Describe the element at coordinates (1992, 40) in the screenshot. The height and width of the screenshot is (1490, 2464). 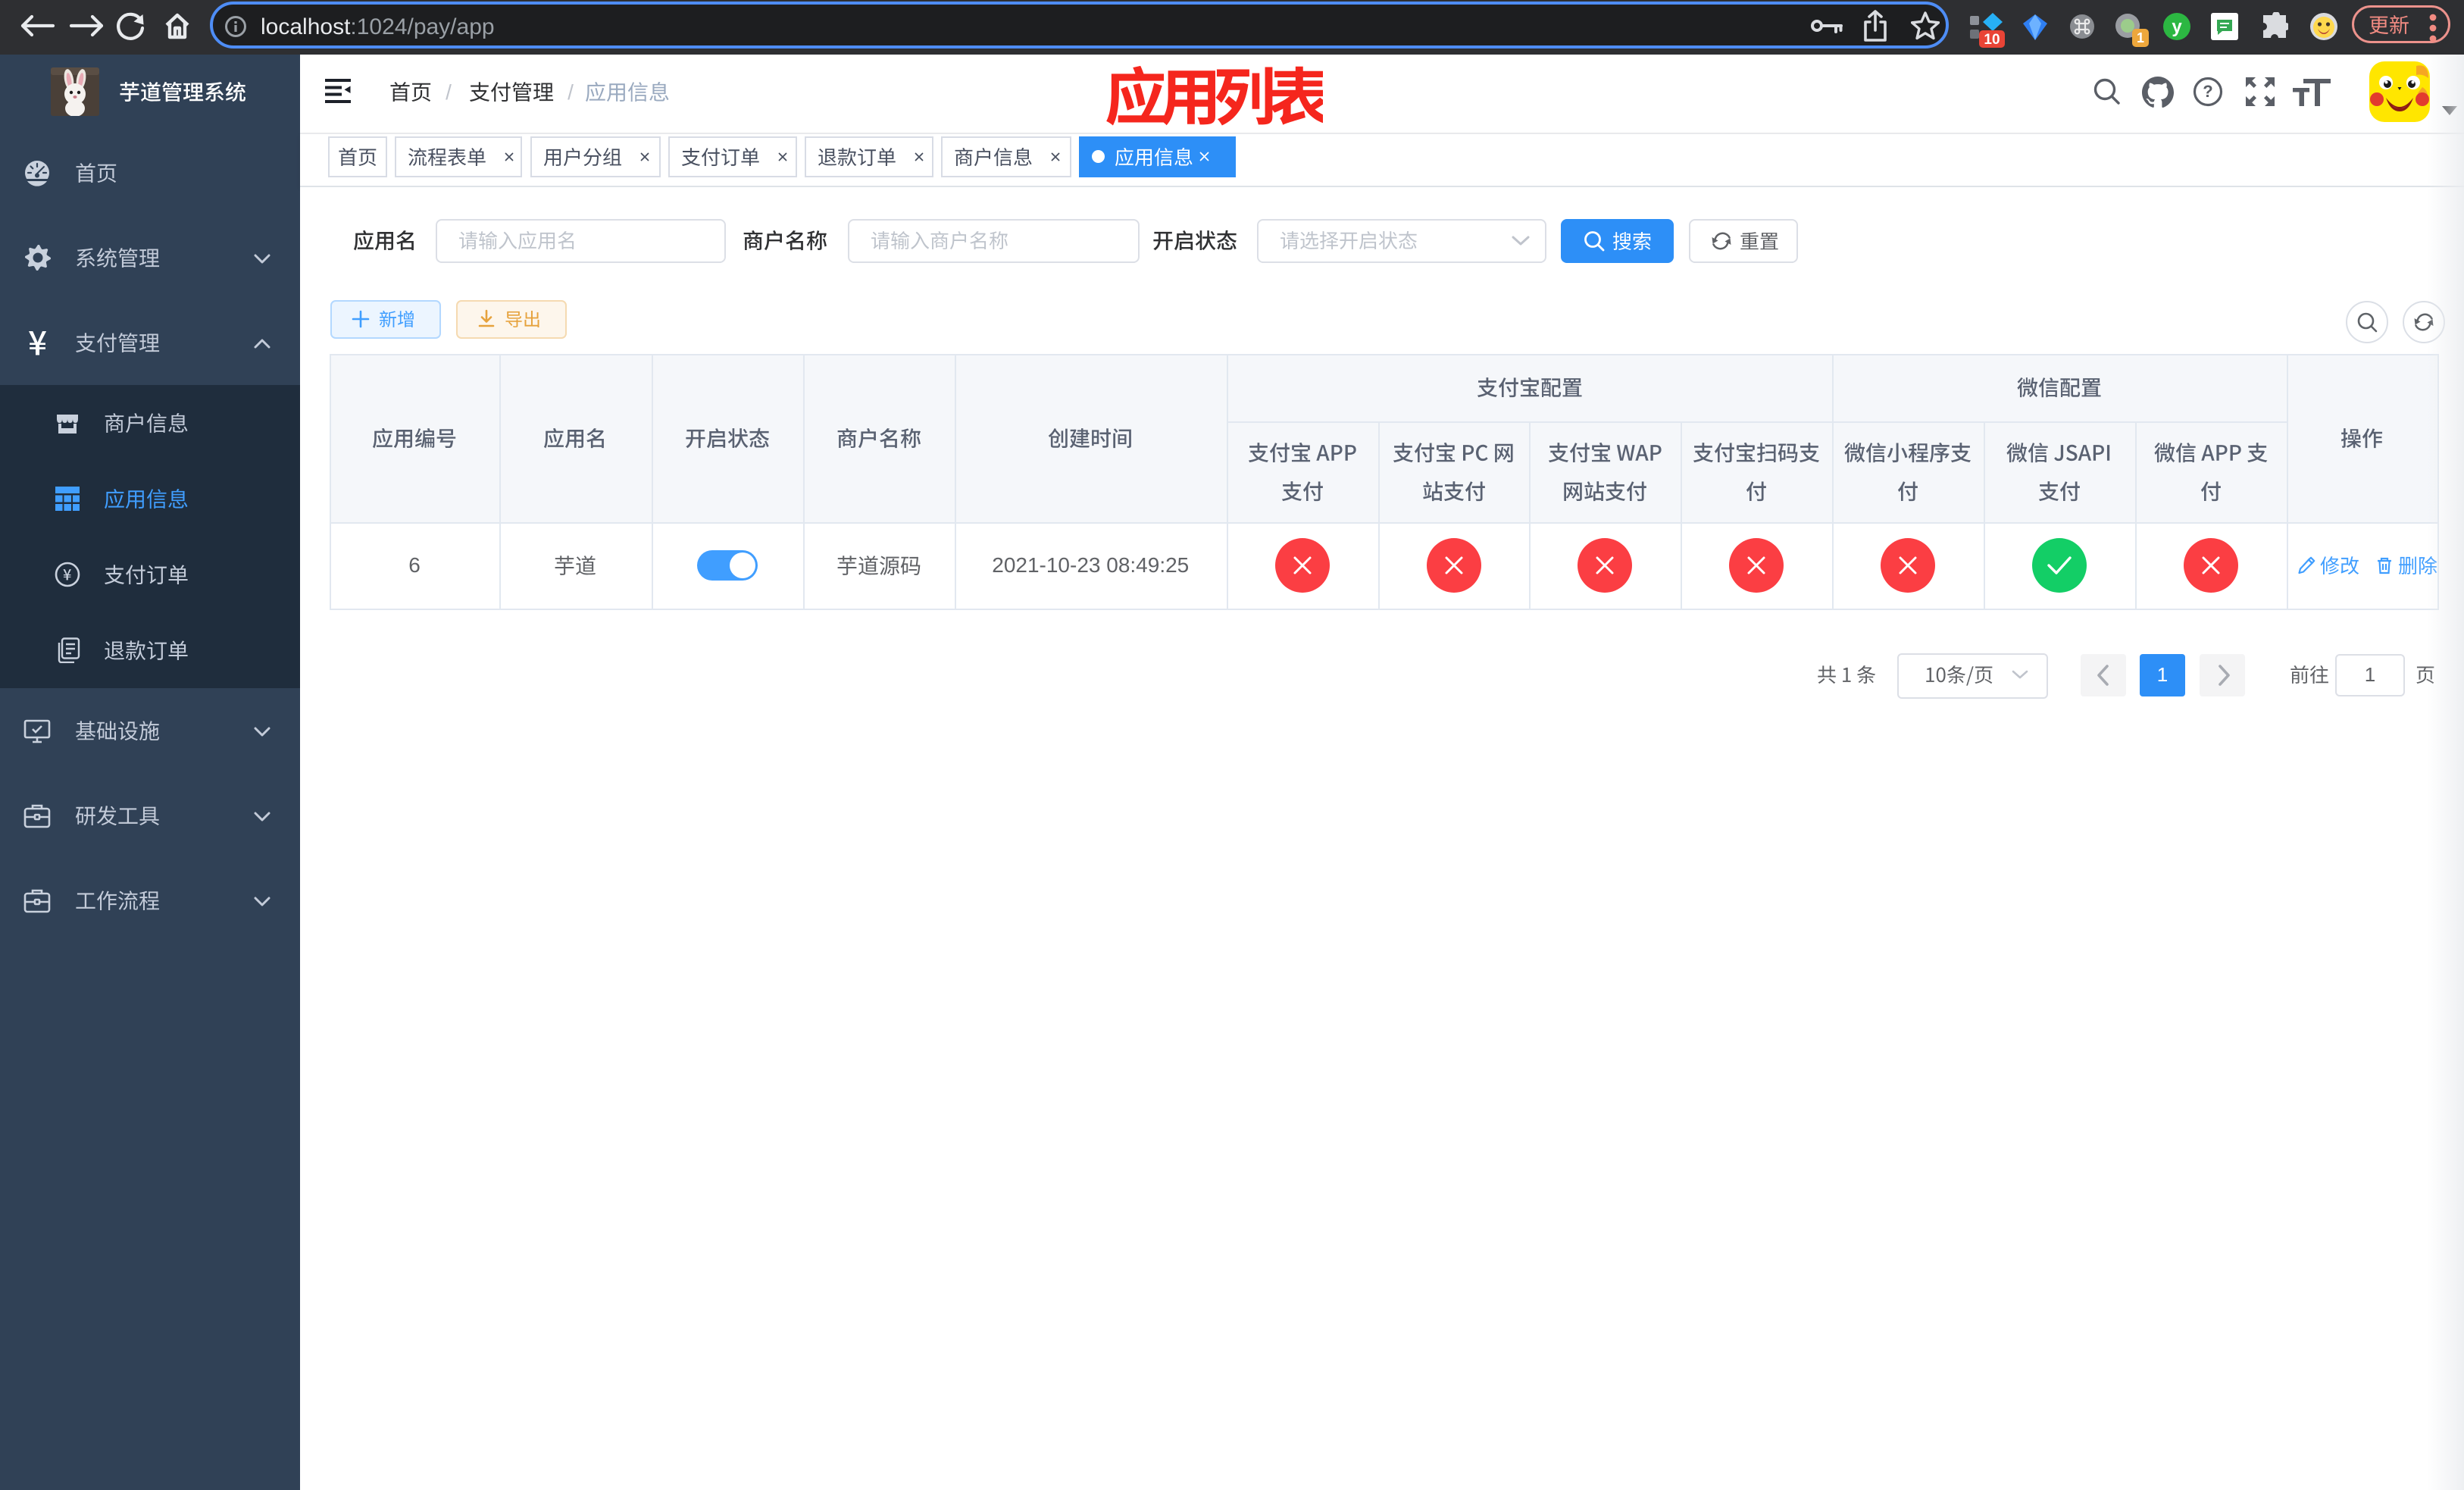
I see `svg-text: 10` at that location.